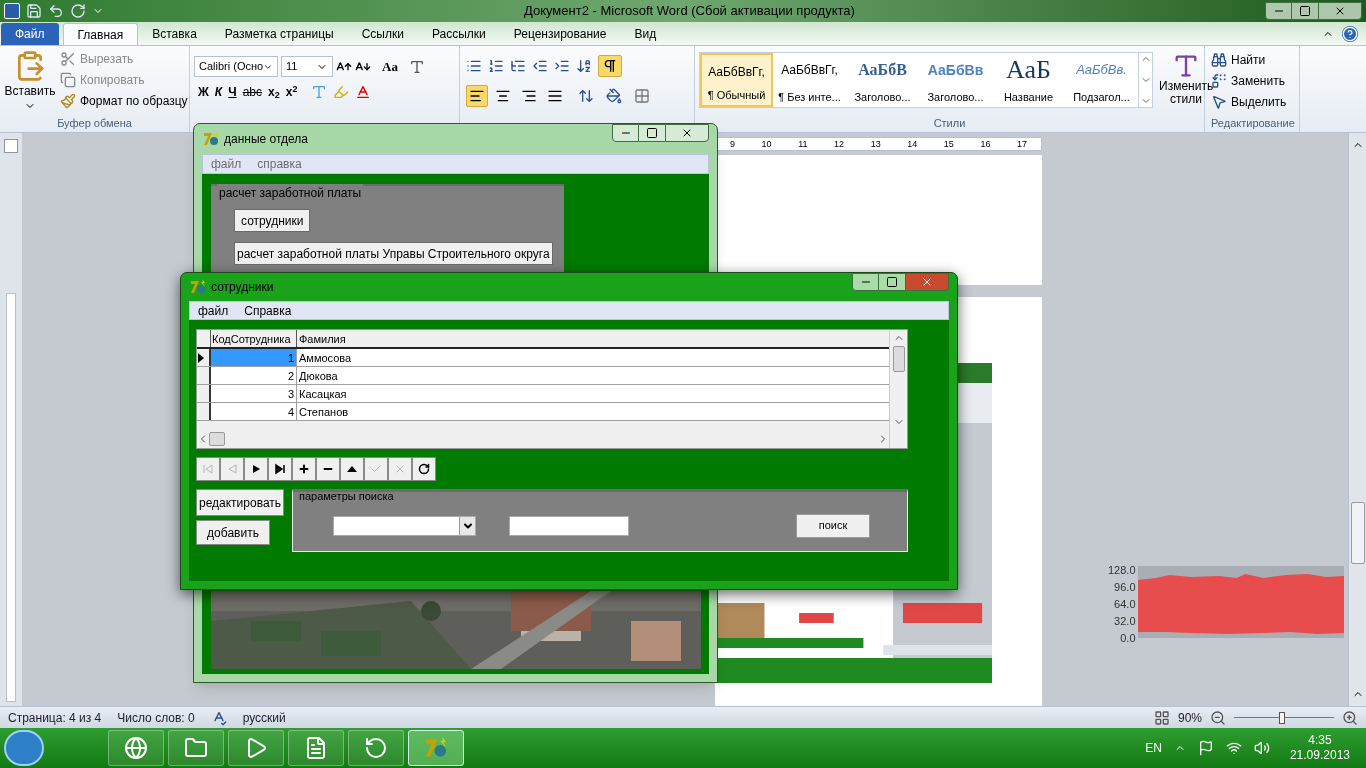 The width and height of the screenshot is (1366, 768). I want to click on change-case-button: Aa, so click(390, 66).